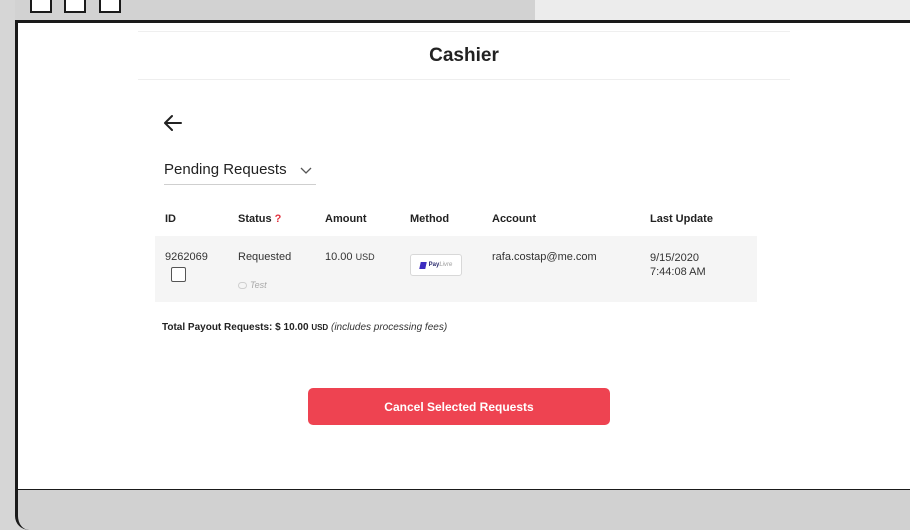 Image resolution: width=910 pixels, height=530 pixels. What do you see at coordinates (320, 327) in the screenshot?
I see `total-payout-currency: USD` at bounding box center [320, 327].